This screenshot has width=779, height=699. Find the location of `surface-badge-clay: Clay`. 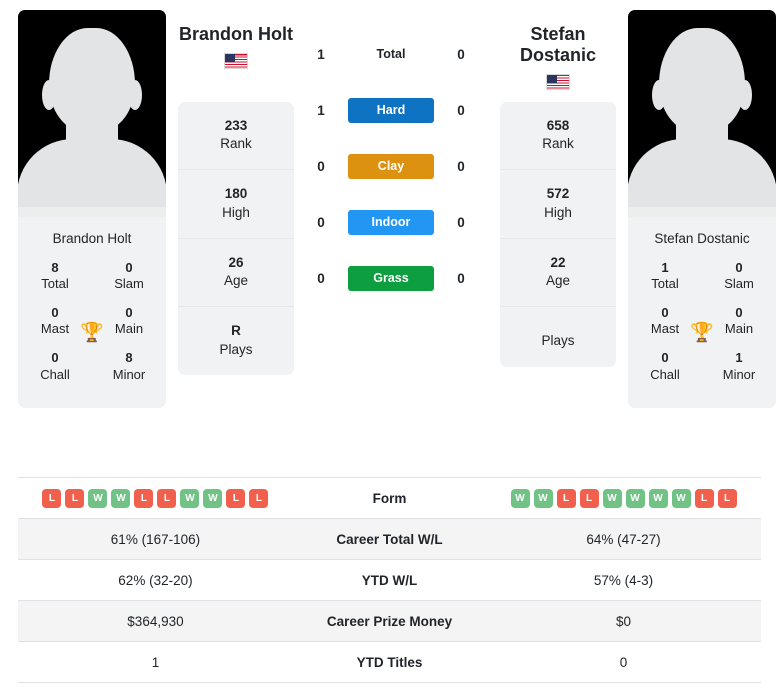

surface-badge-clay: Clay is located at coordinates (391, 166).